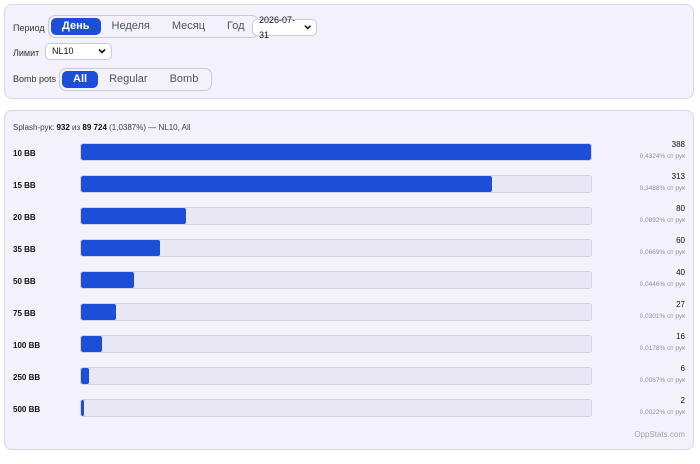  What do you see at coordinates (76, 26) in the screenshot?
I see `period-option-day: День` at bounding box center [76, 26].